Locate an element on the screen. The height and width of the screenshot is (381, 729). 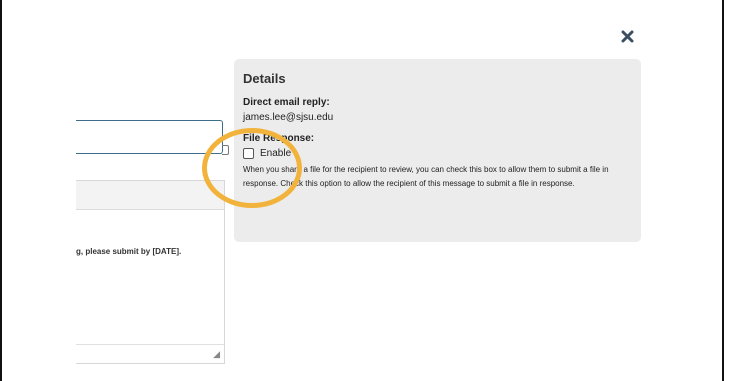
window-border-right is located at coordinates (723, 190).